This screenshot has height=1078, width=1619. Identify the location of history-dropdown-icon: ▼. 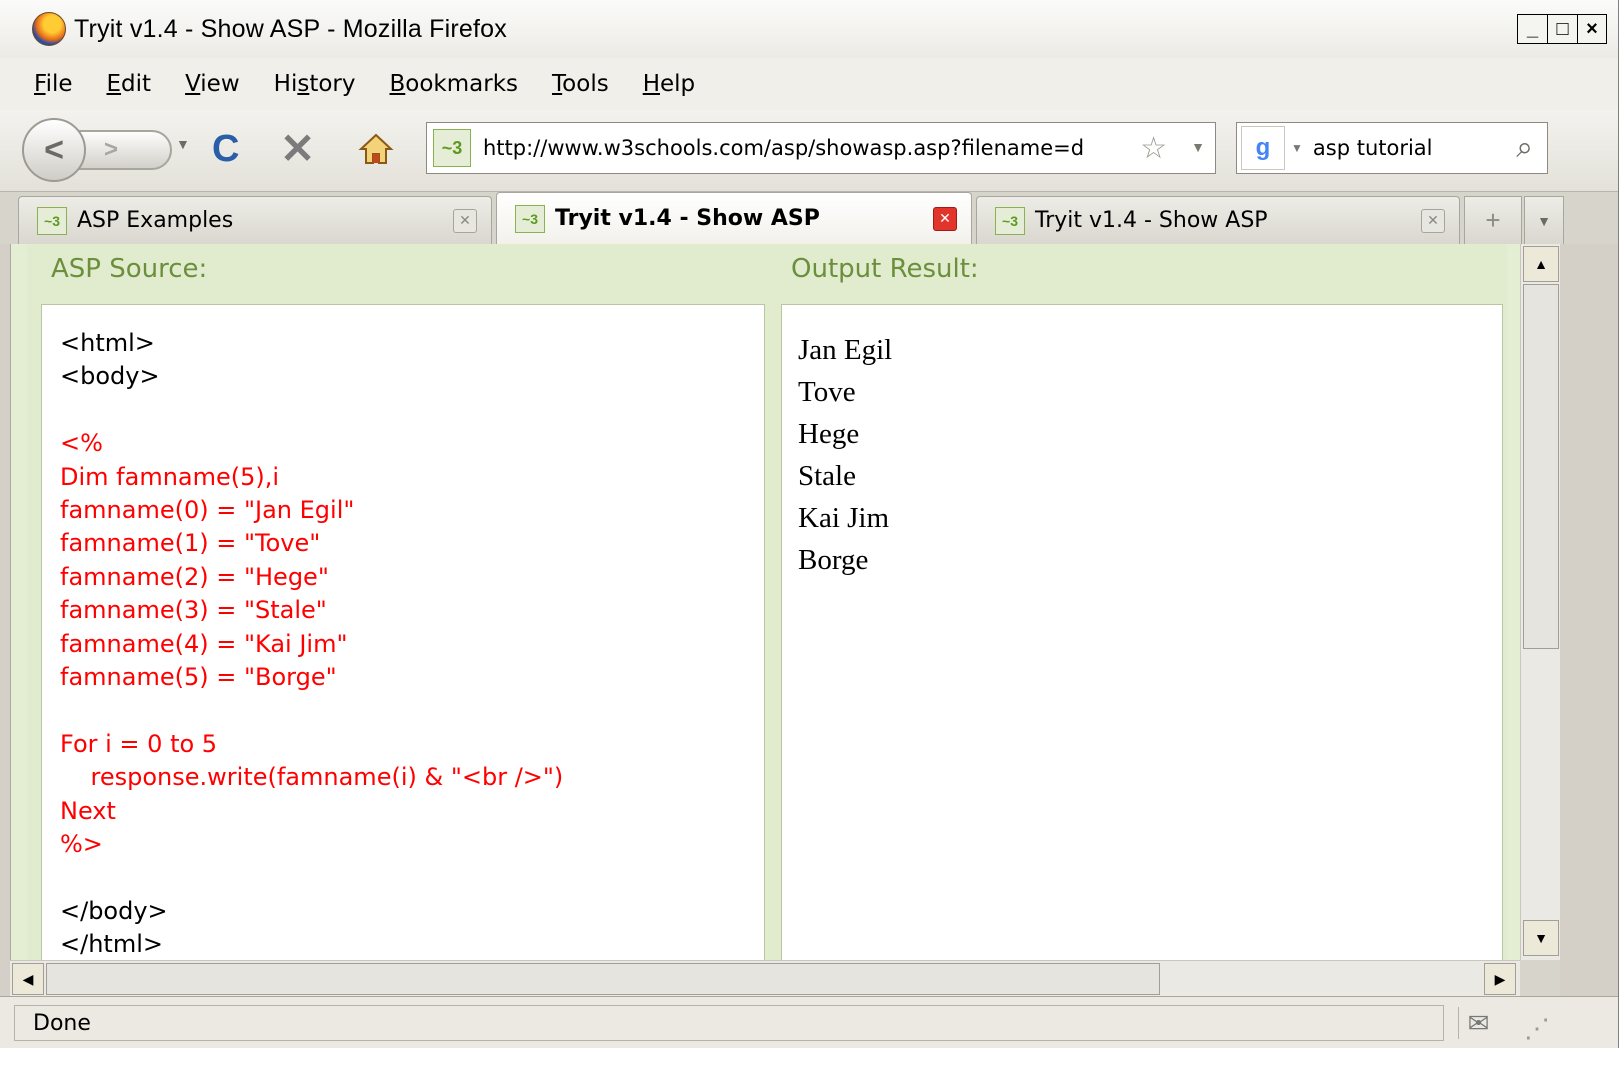
(183, 144).